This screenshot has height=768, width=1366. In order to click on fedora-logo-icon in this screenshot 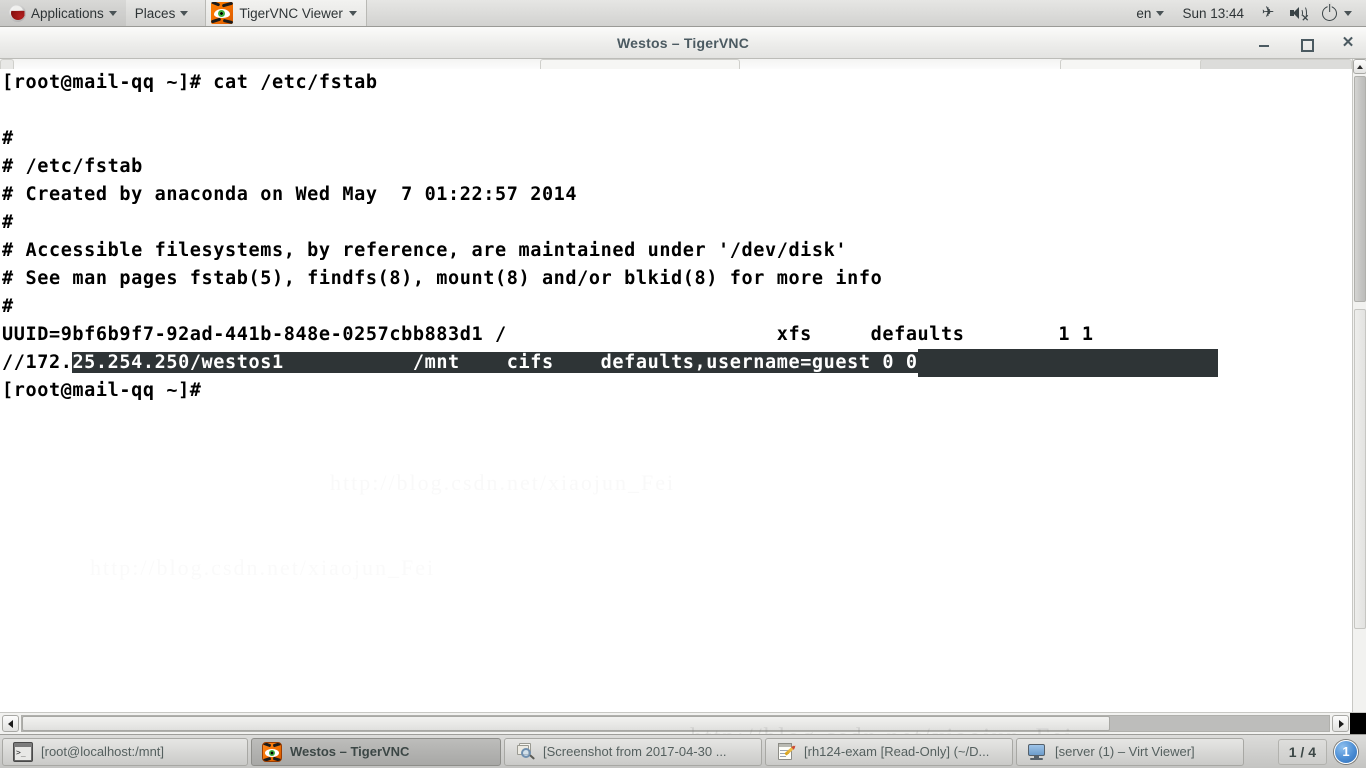, I will do `click(17, 13)`.